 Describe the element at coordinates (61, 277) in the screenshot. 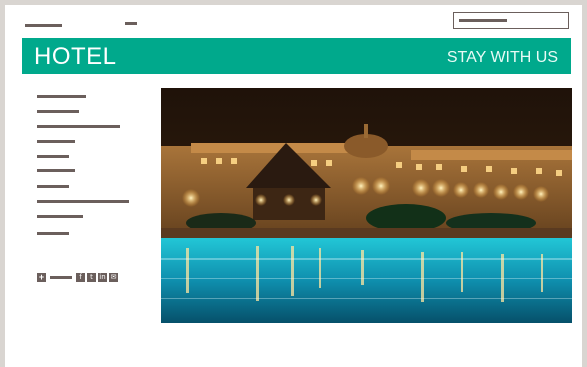

I see `share-label` at that location.